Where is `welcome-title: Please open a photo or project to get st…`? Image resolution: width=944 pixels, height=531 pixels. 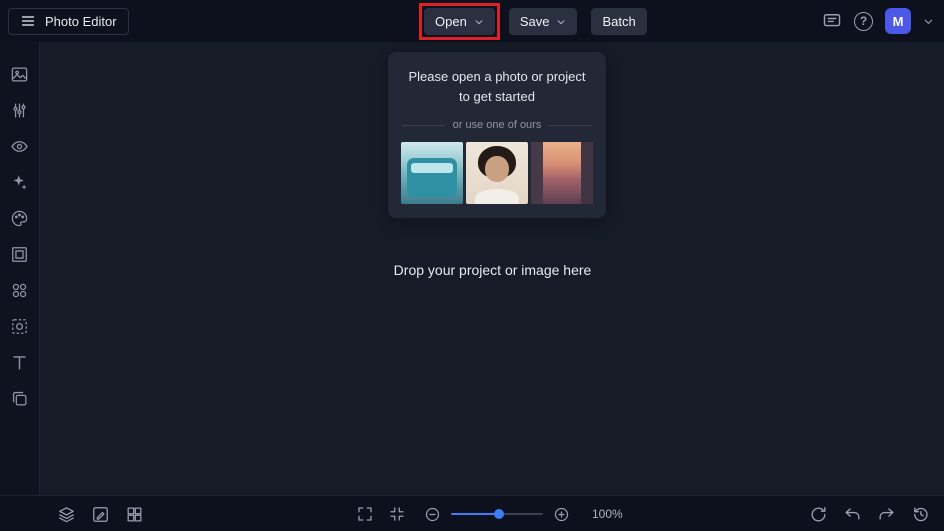
welcome-title: Please open a photo or project to get st… is located at coordinates (497, 87).